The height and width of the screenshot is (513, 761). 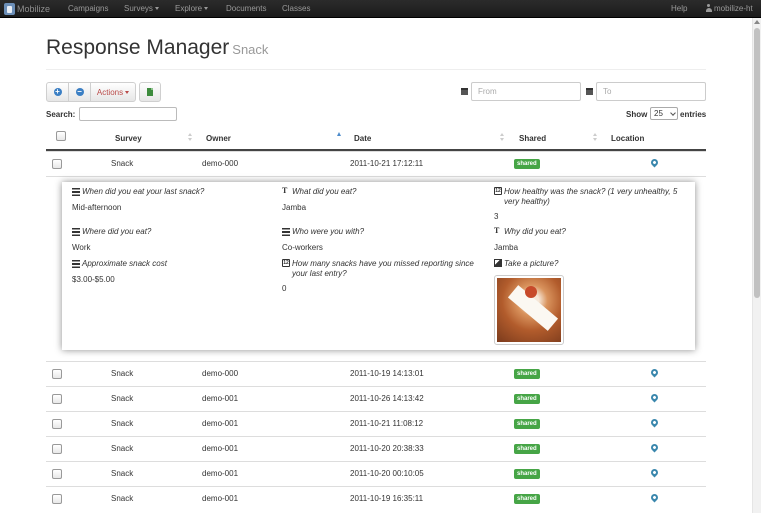 What do you see at coordinates (376, 53) in the screenshot?
I see `page-header: Response Manager Snack` at bounding box center [376, 53].